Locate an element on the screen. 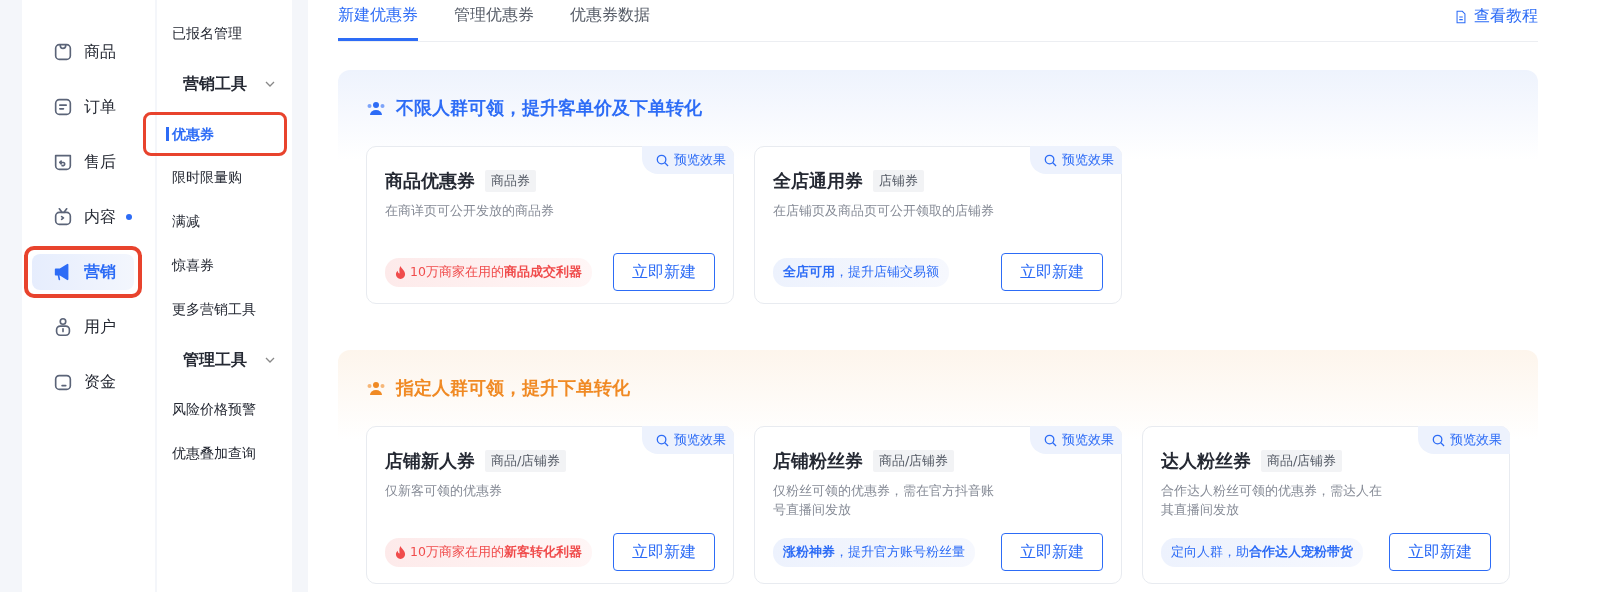 Image resolution: width=1600 pixels, height=592 pixels. card-title: 店铺新人券 is located at coordinates (430, 461).